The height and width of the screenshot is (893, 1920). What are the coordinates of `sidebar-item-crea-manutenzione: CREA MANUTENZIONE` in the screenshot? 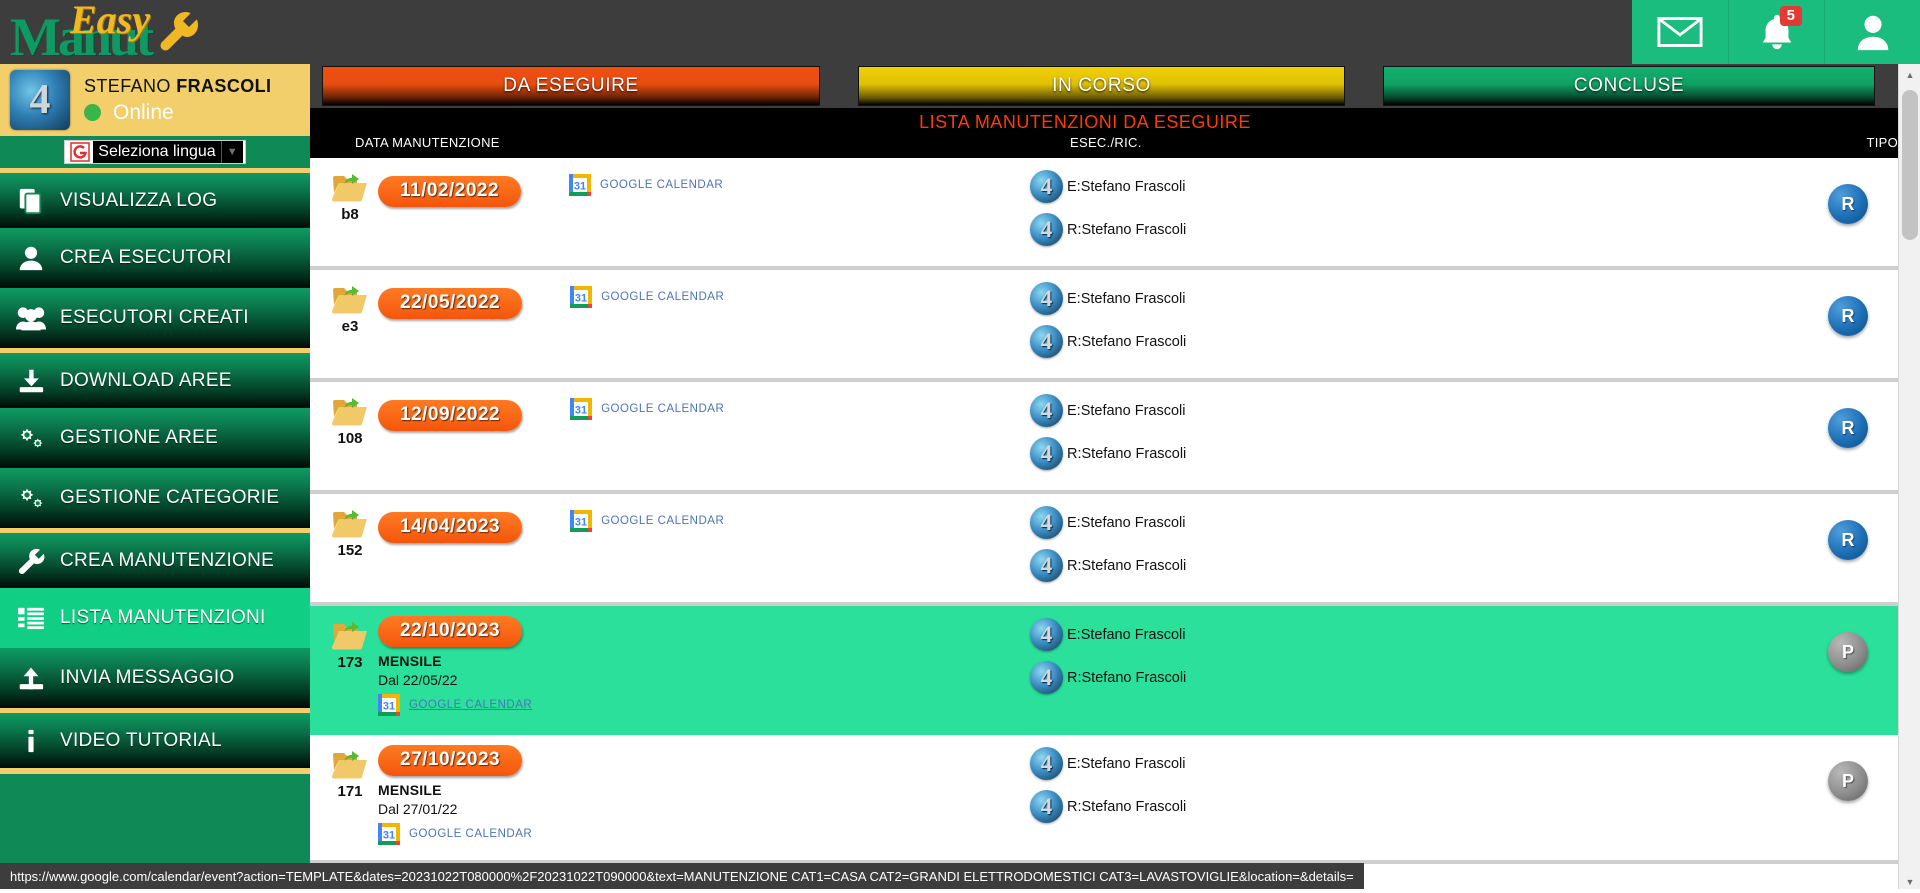 It's located at (155, 558).